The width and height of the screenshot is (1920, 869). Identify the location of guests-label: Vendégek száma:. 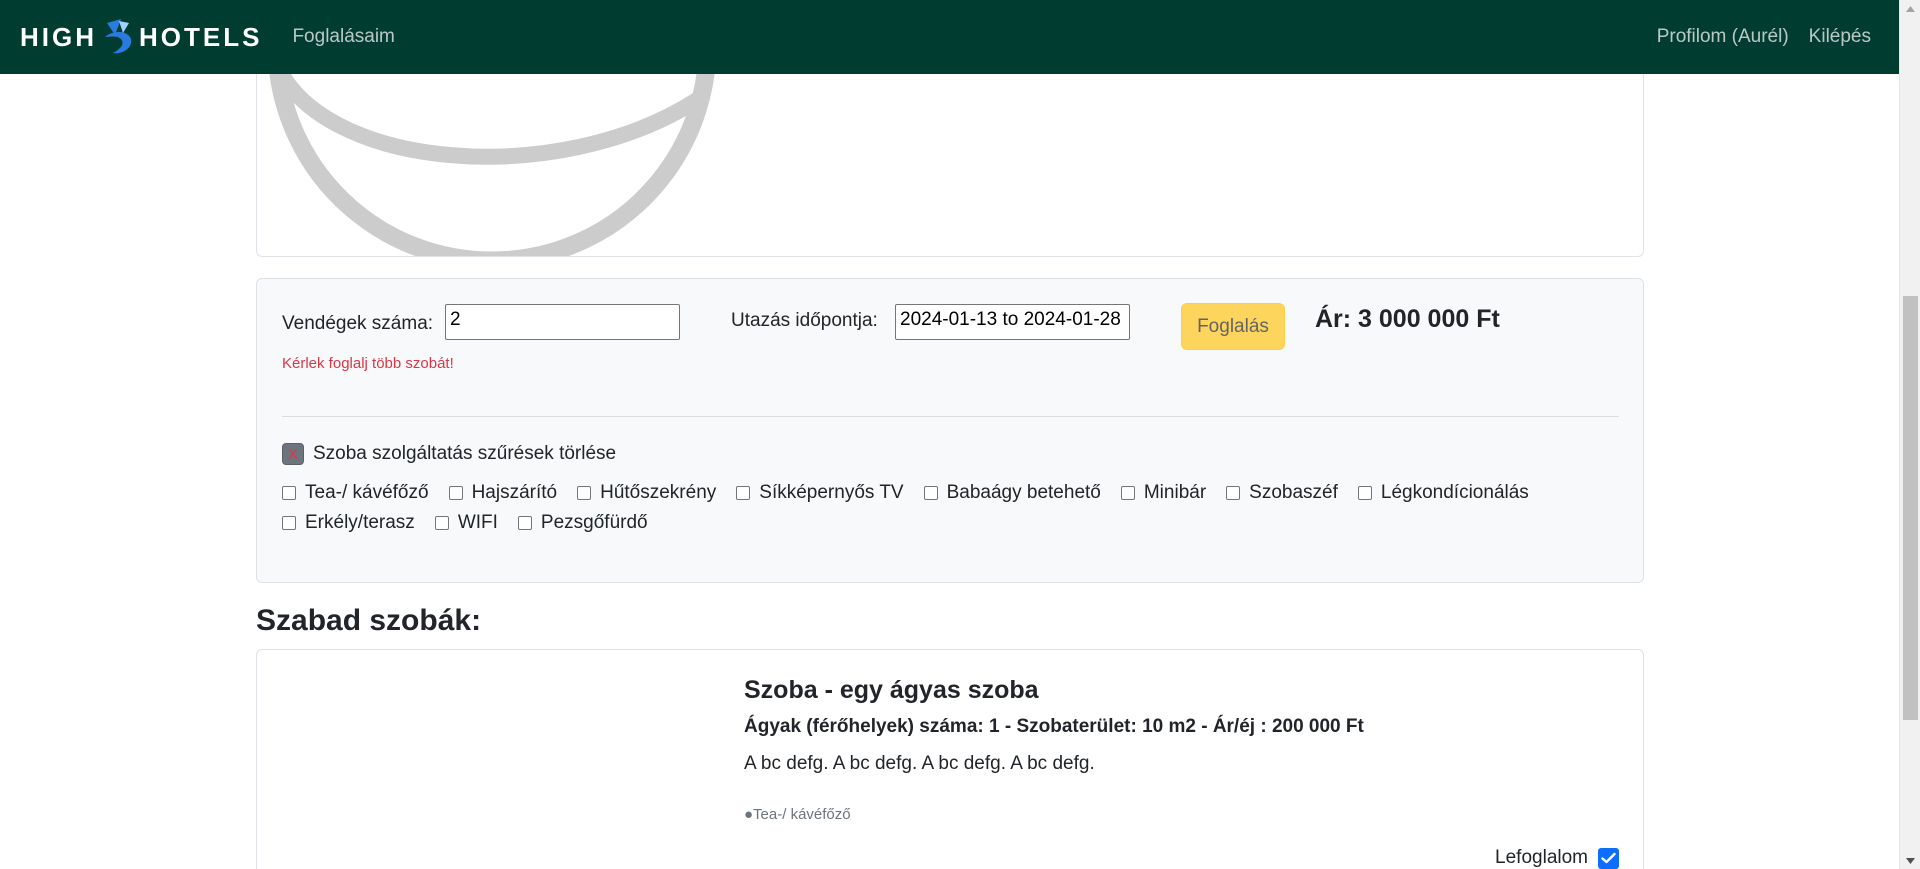
(358, 323).